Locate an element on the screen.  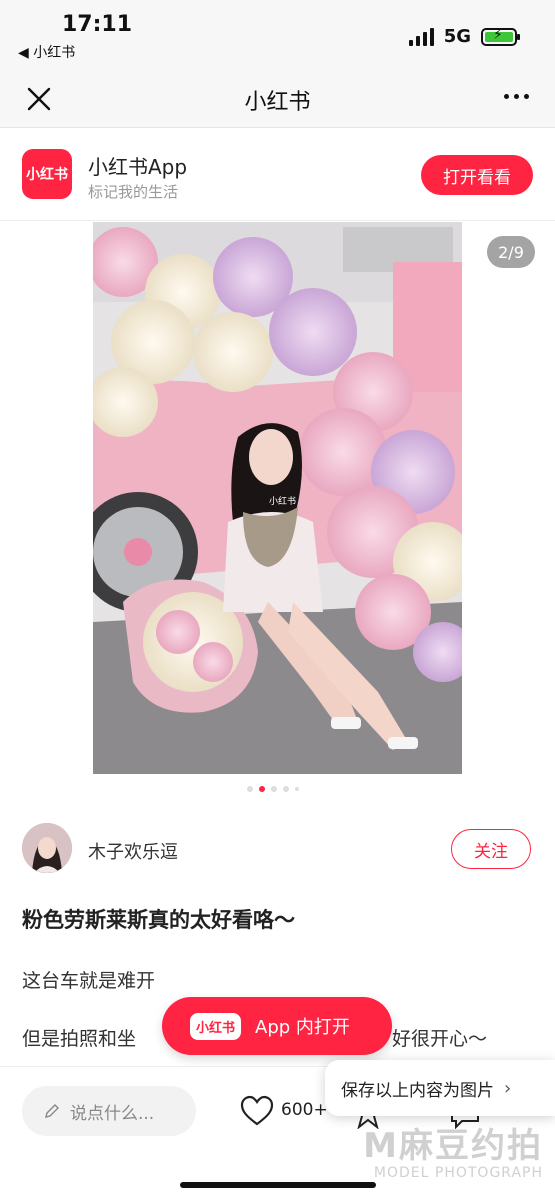
save-as-image-button: 保存以上内容为图片 › is located at coordinates (440, 1088).